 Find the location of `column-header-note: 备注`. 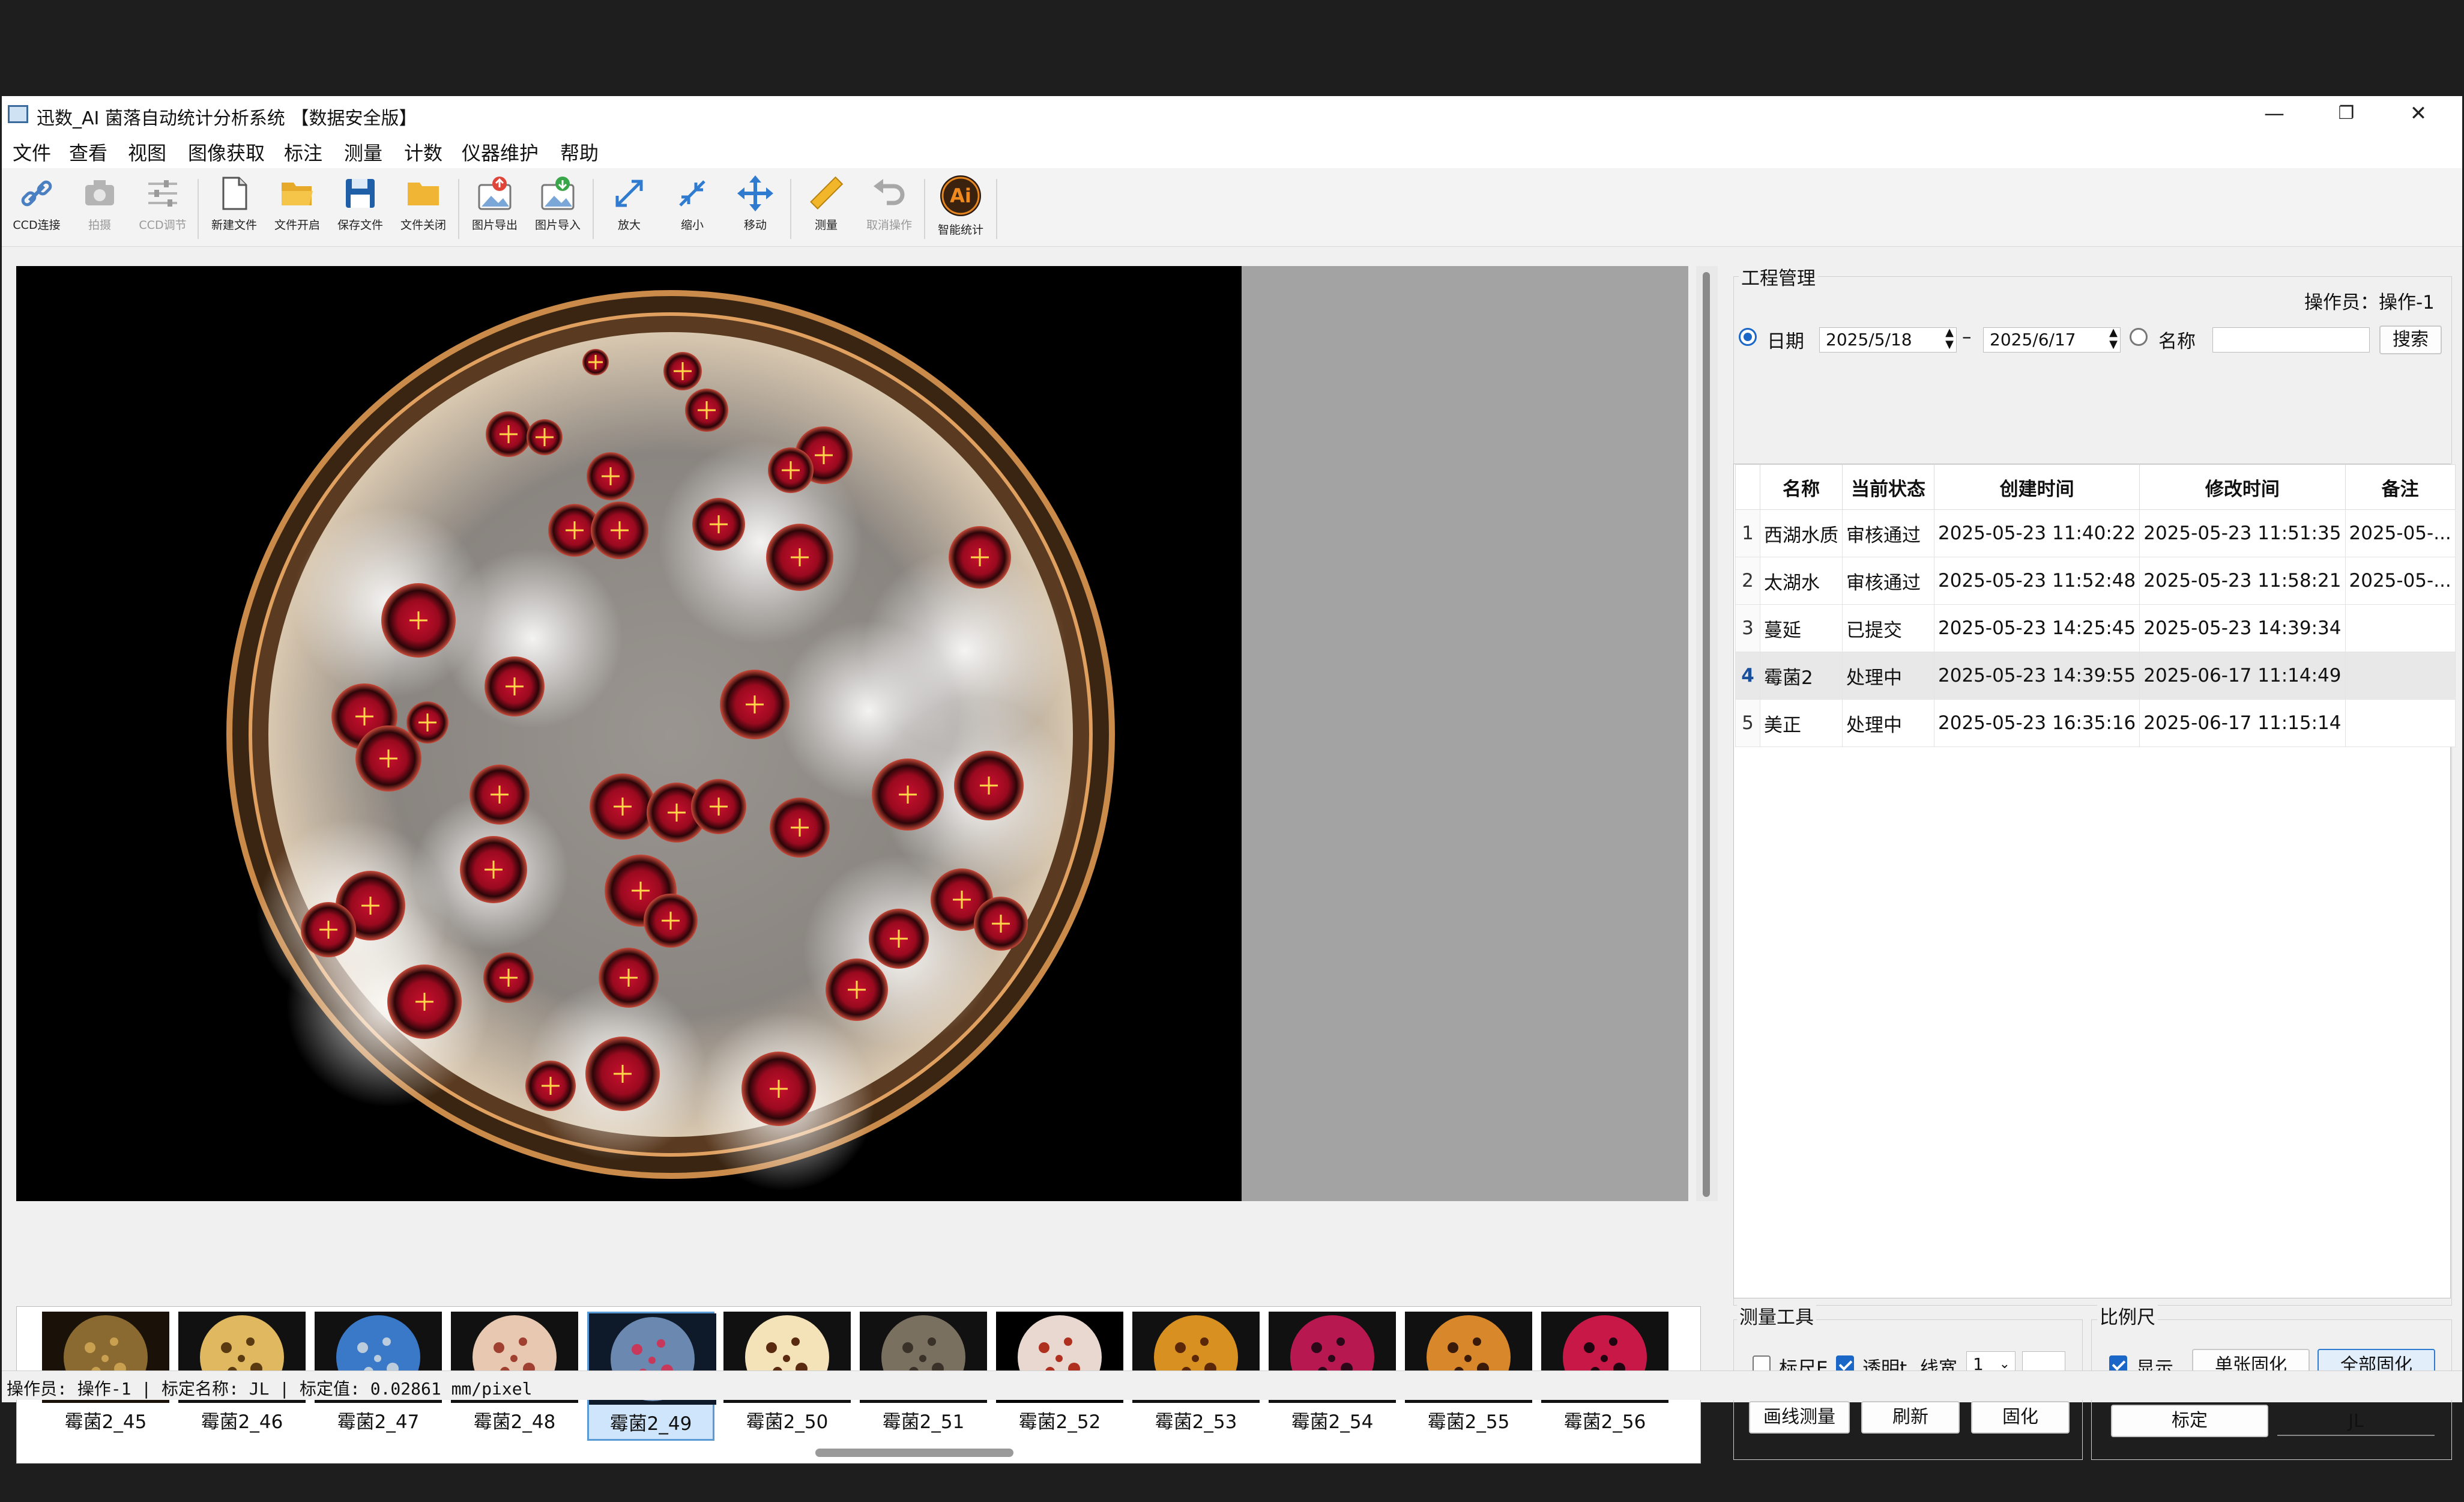

column-header-note: 备注 is located at coordinates (2400, 487).